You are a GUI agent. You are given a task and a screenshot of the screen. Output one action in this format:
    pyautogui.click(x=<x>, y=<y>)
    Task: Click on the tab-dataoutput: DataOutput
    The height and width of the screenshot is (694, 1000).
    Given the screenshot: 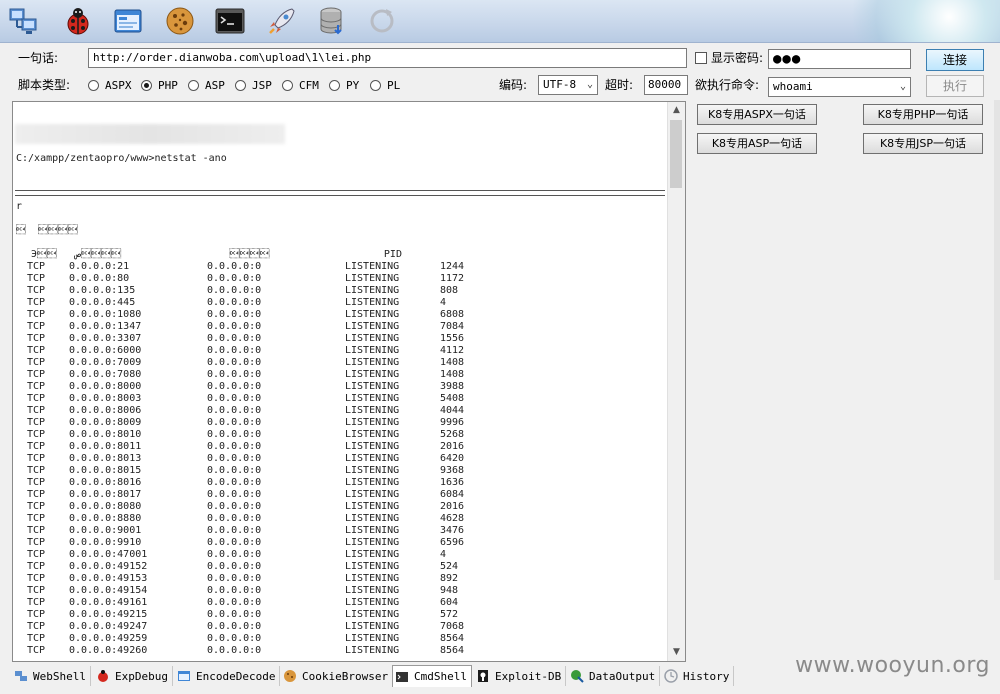 What is the action you would take?
    pyautogui.click(x=614, y=676)
    